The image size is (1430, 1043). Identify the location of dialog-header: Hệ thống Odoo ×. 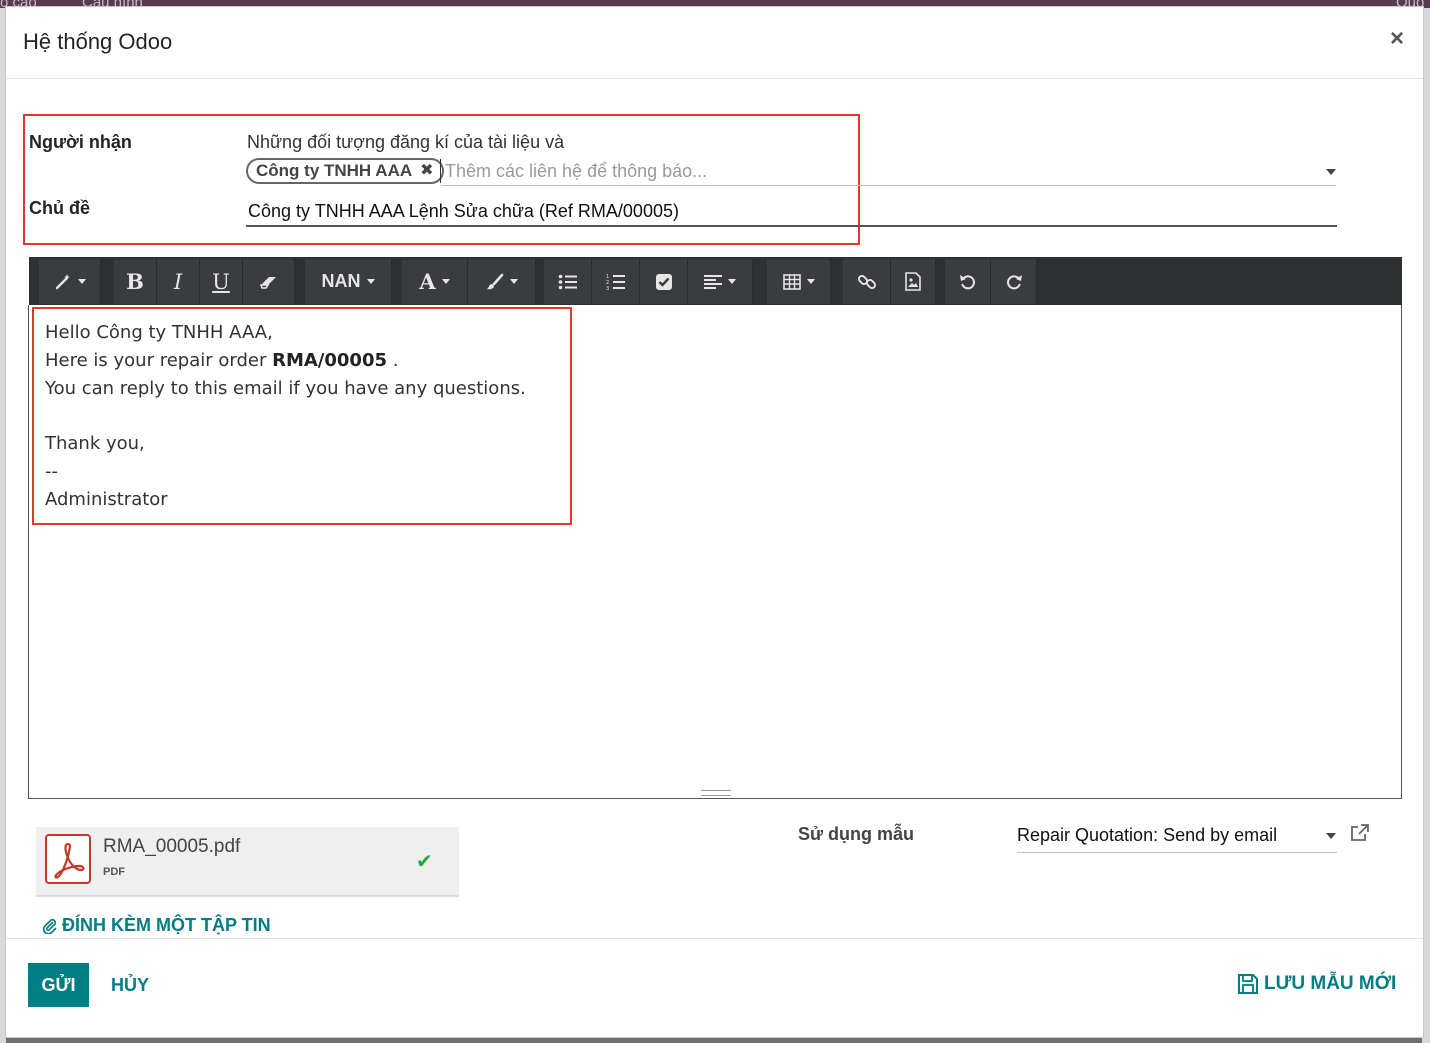
(714, 43).